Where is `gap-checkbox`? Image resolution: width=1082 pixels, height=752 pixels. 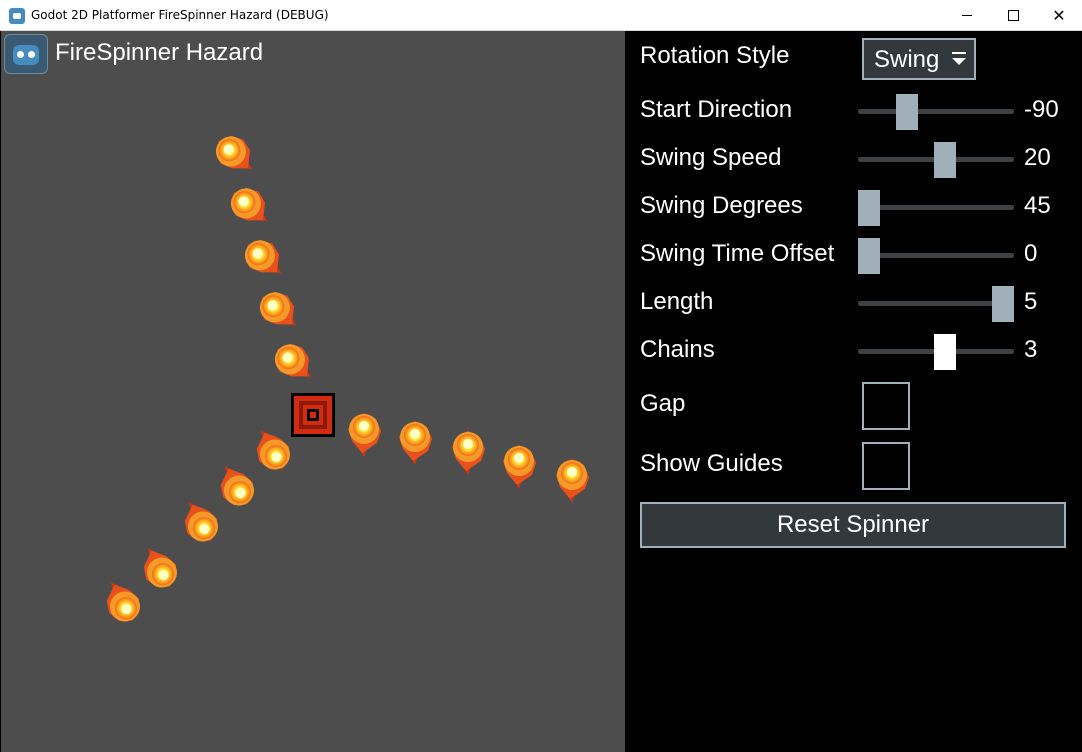 gap-checkbox is located at coordinates (886, 406).